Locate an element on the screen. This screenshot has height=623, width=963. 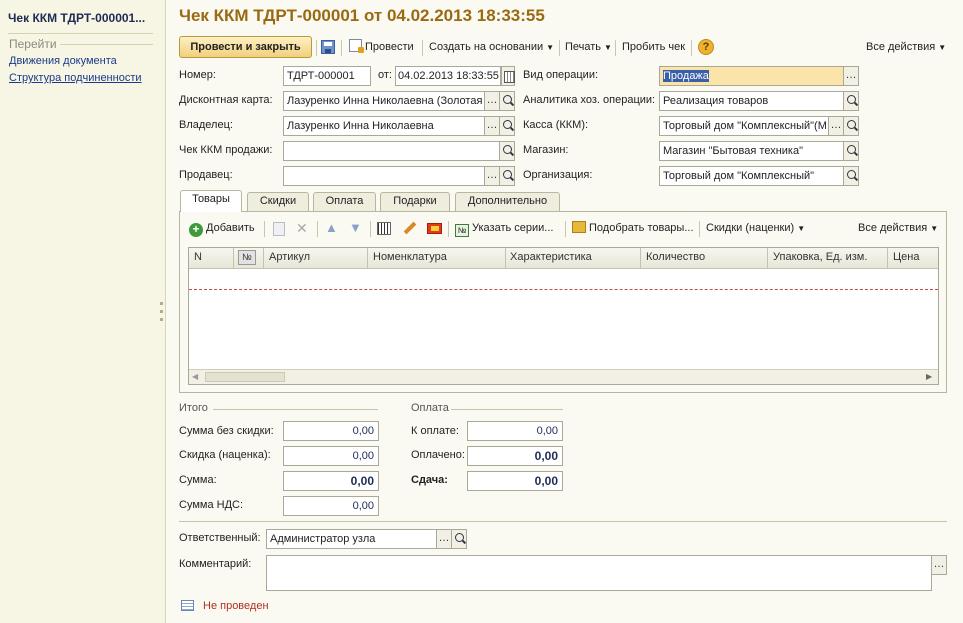
discount-field: 0,00 is located at coordinates (331, 456).